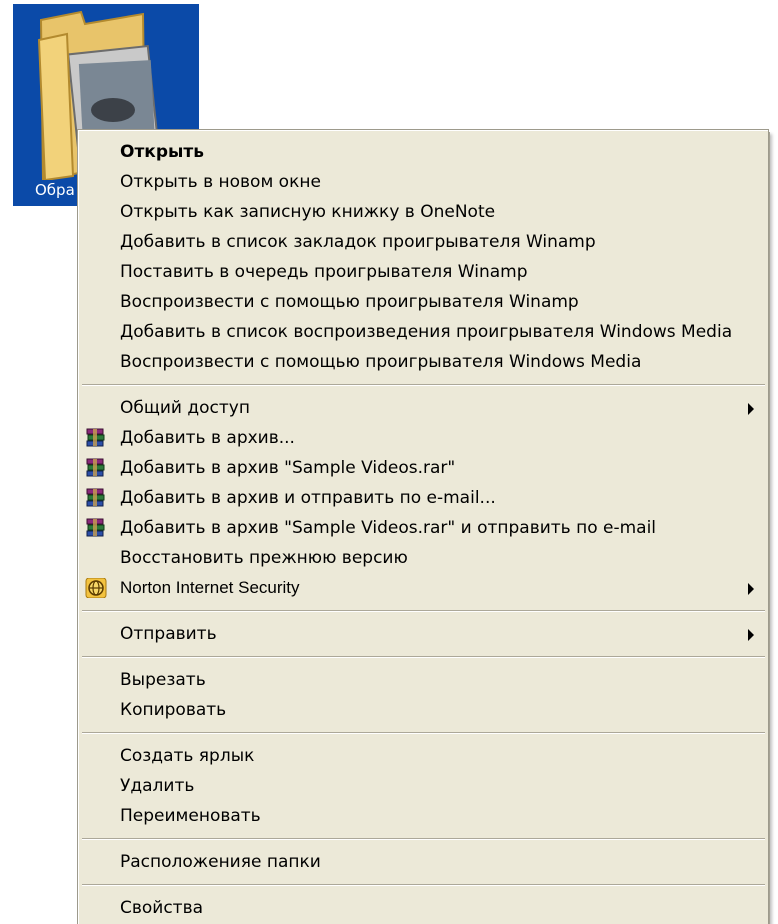  What do you see at coordinates (168, 634) in the screenshot?
I see `menu-item-send-to-label: Отправить` at bounding box center [168, 634].